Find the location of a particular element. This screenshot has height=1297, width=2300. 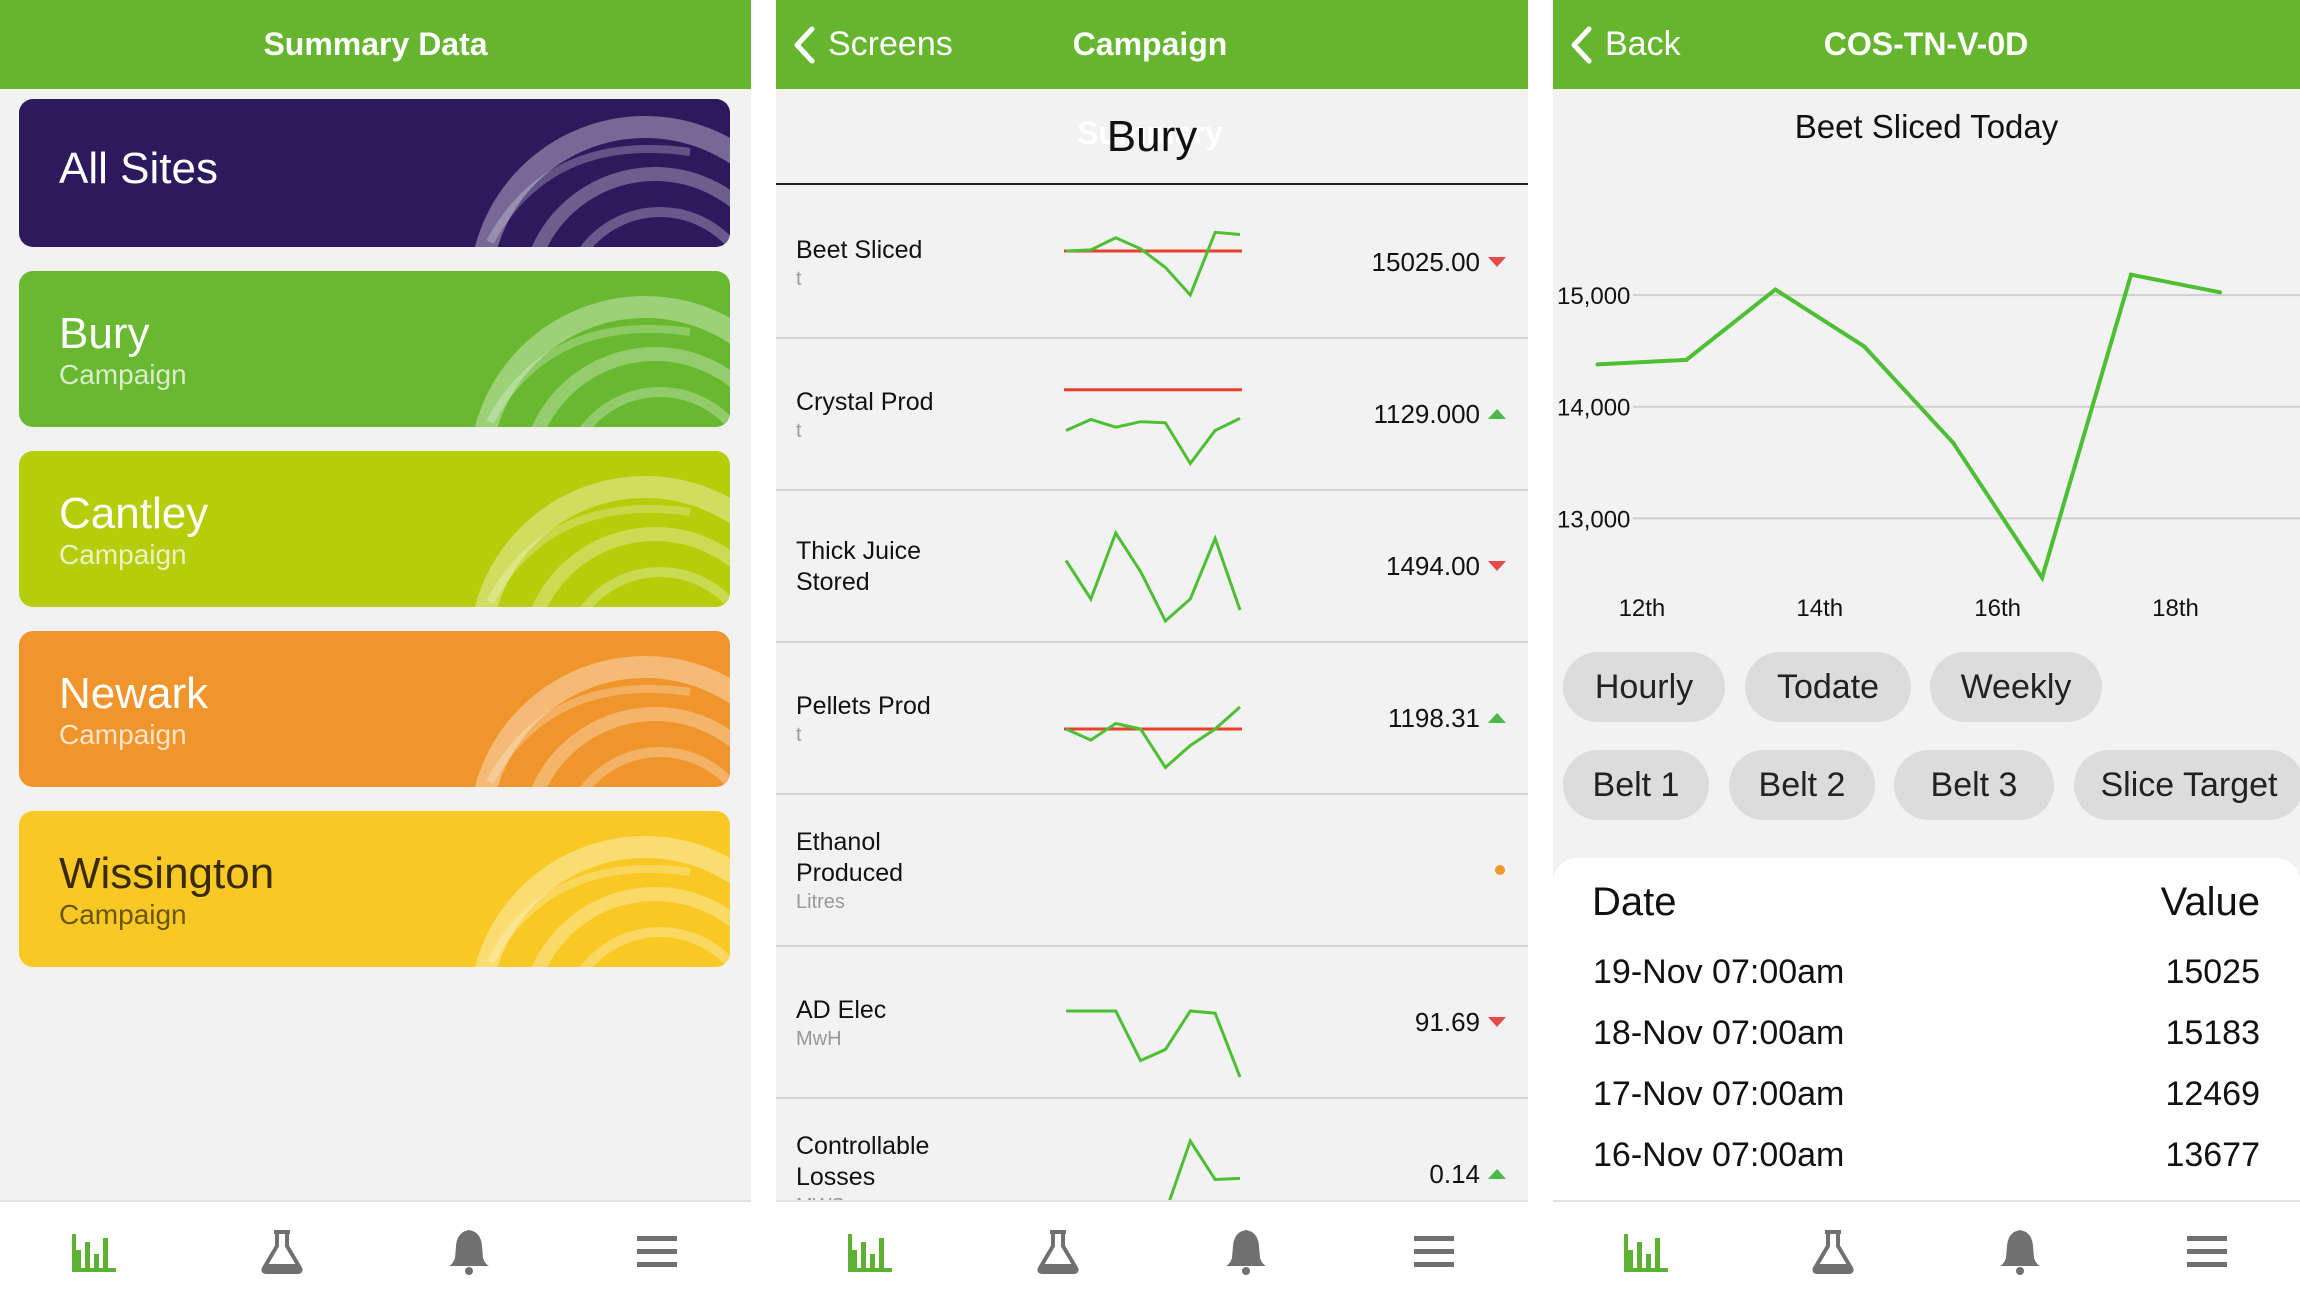

kpi-row: Crystal Prod t 1129.000 is located at coordinates (1152, 415).